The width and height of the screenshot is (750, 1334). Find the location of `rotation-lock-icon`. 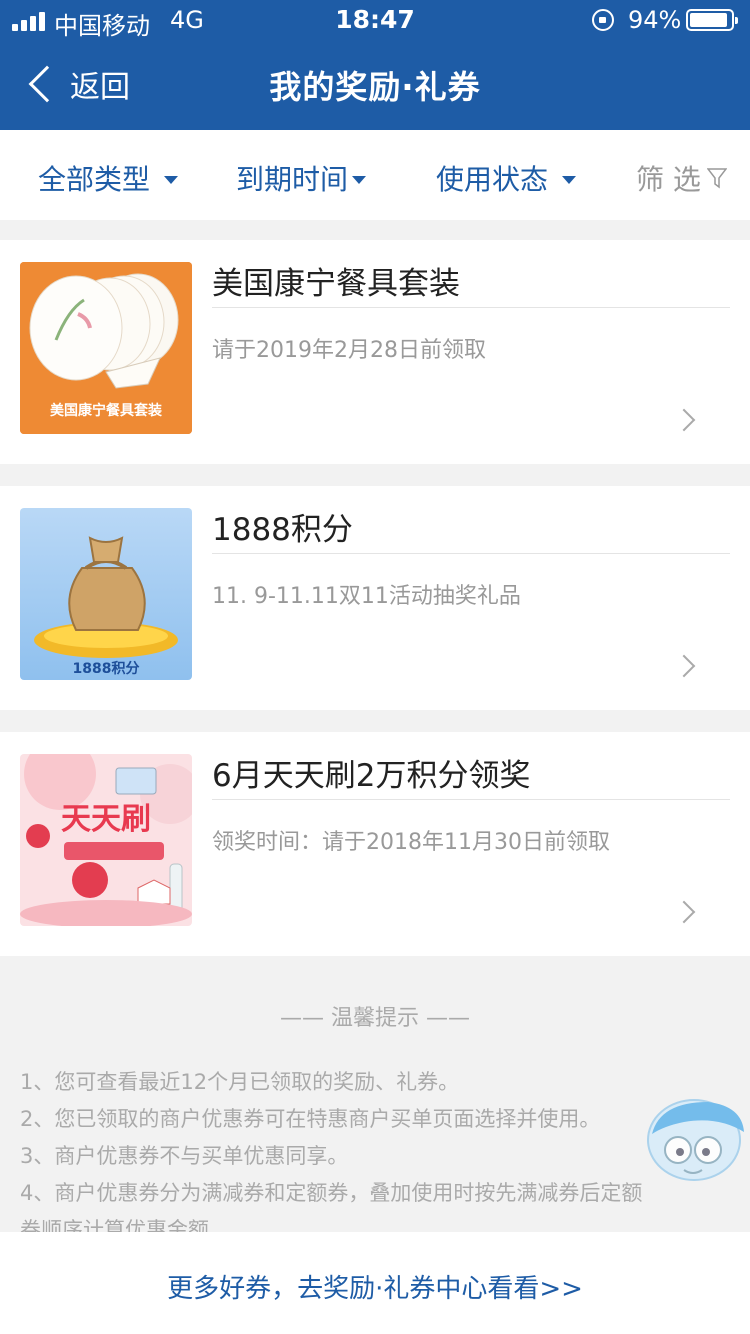

rotation-lock-icon is located at coordinates (603, 20).